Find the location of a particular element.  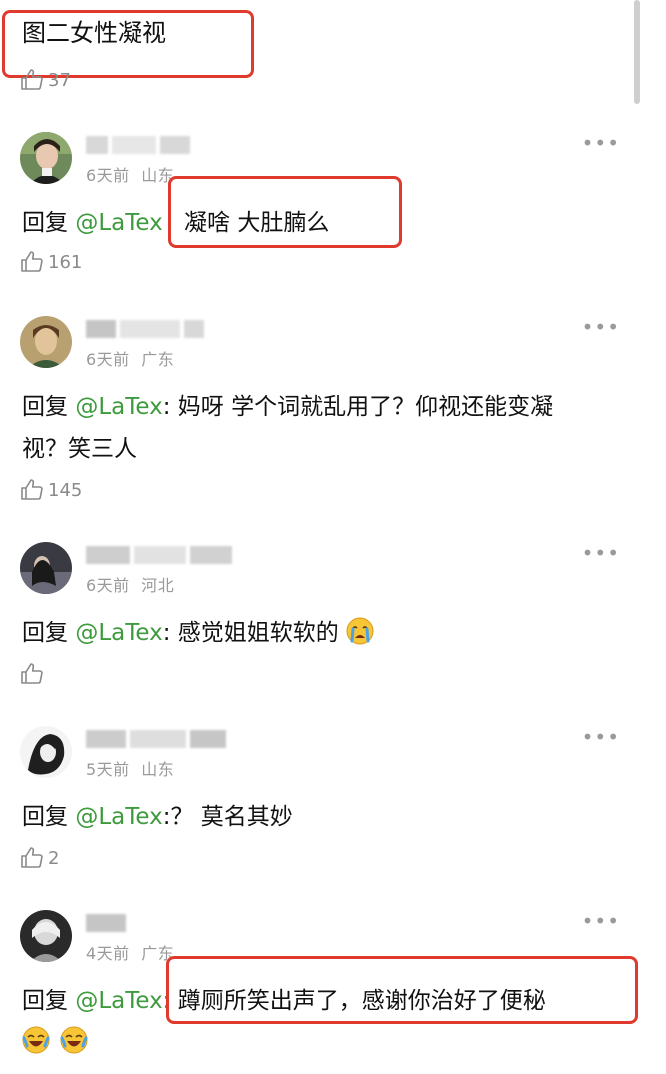

like-button: 2 is located at coordinates (39, 858).